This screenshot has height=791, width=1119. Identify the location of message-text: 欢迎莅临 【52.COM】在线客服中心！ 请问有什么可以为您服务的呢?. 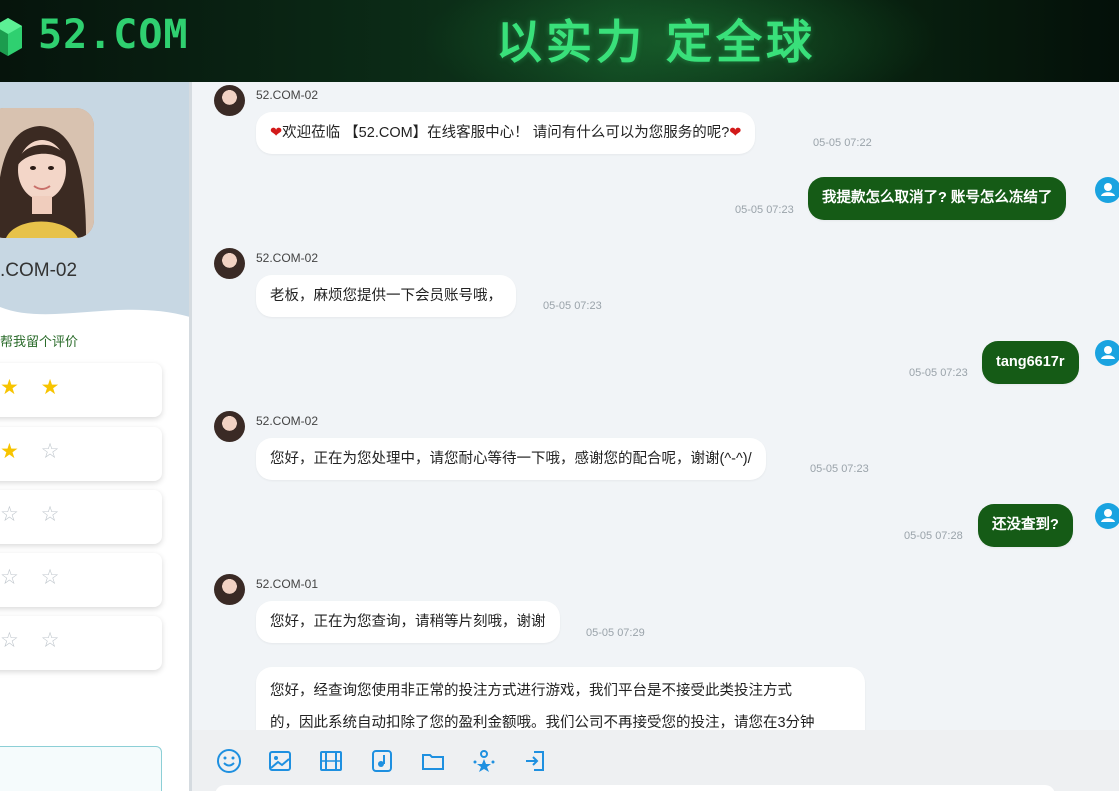
(506, 133).